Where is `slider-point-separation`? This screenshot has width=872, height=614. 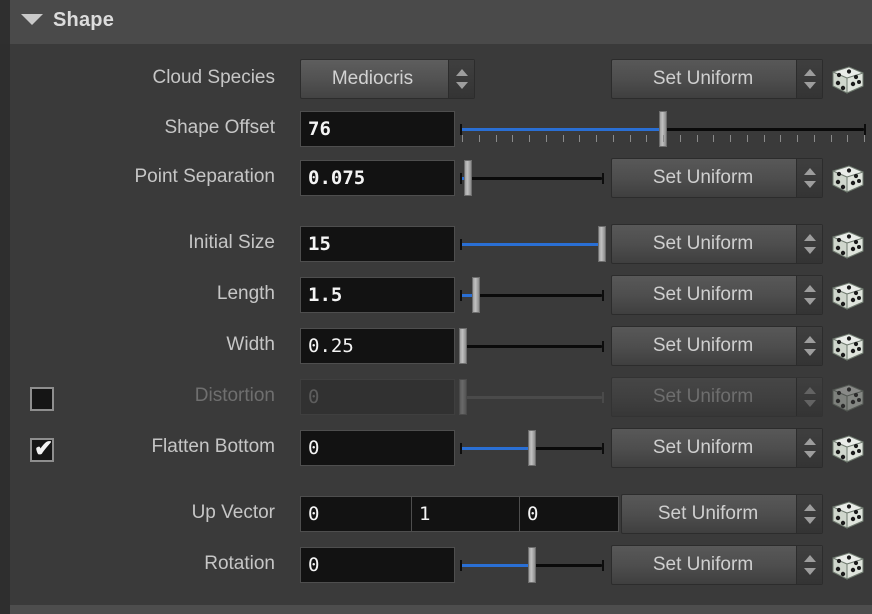 slider-point-separation is located at coordinates (532, 178).